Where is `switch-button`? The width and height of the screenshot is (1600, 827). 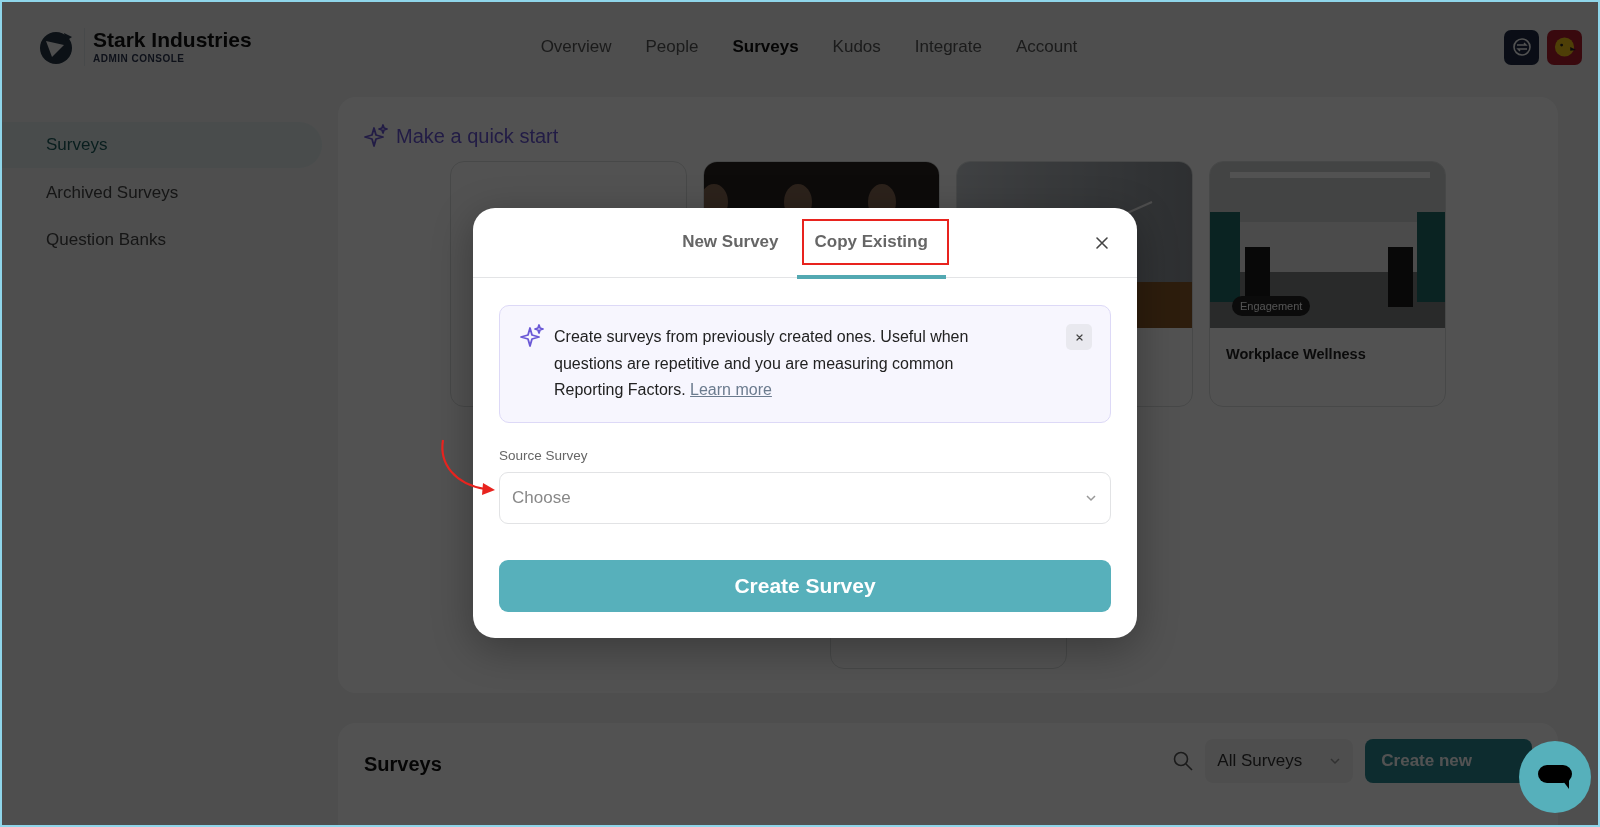
switch-button is located at coordinates (1521, 47).